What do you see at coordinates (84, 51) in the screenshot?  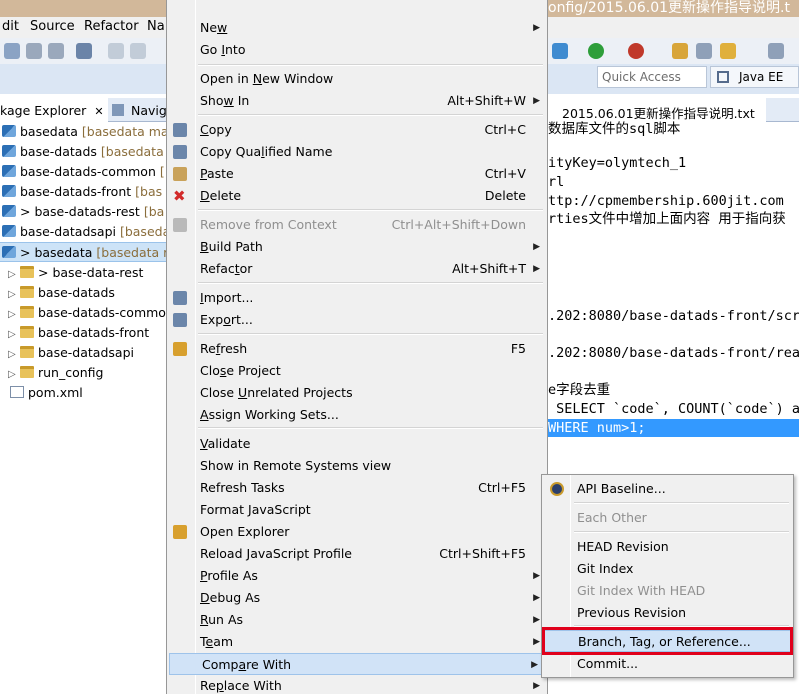 I see `skip-breakpoints-icon` at bounding box center [84, 51].